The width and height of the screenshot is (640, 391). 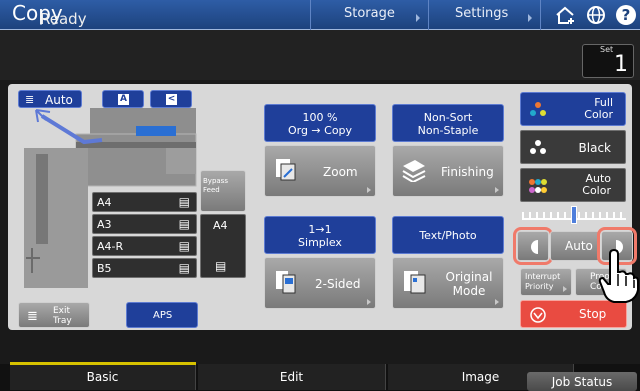 What do you see at coordinates (414, 171) in the screenshot?
I see `finishing-stack-icon` at bounding box center [414, 171].